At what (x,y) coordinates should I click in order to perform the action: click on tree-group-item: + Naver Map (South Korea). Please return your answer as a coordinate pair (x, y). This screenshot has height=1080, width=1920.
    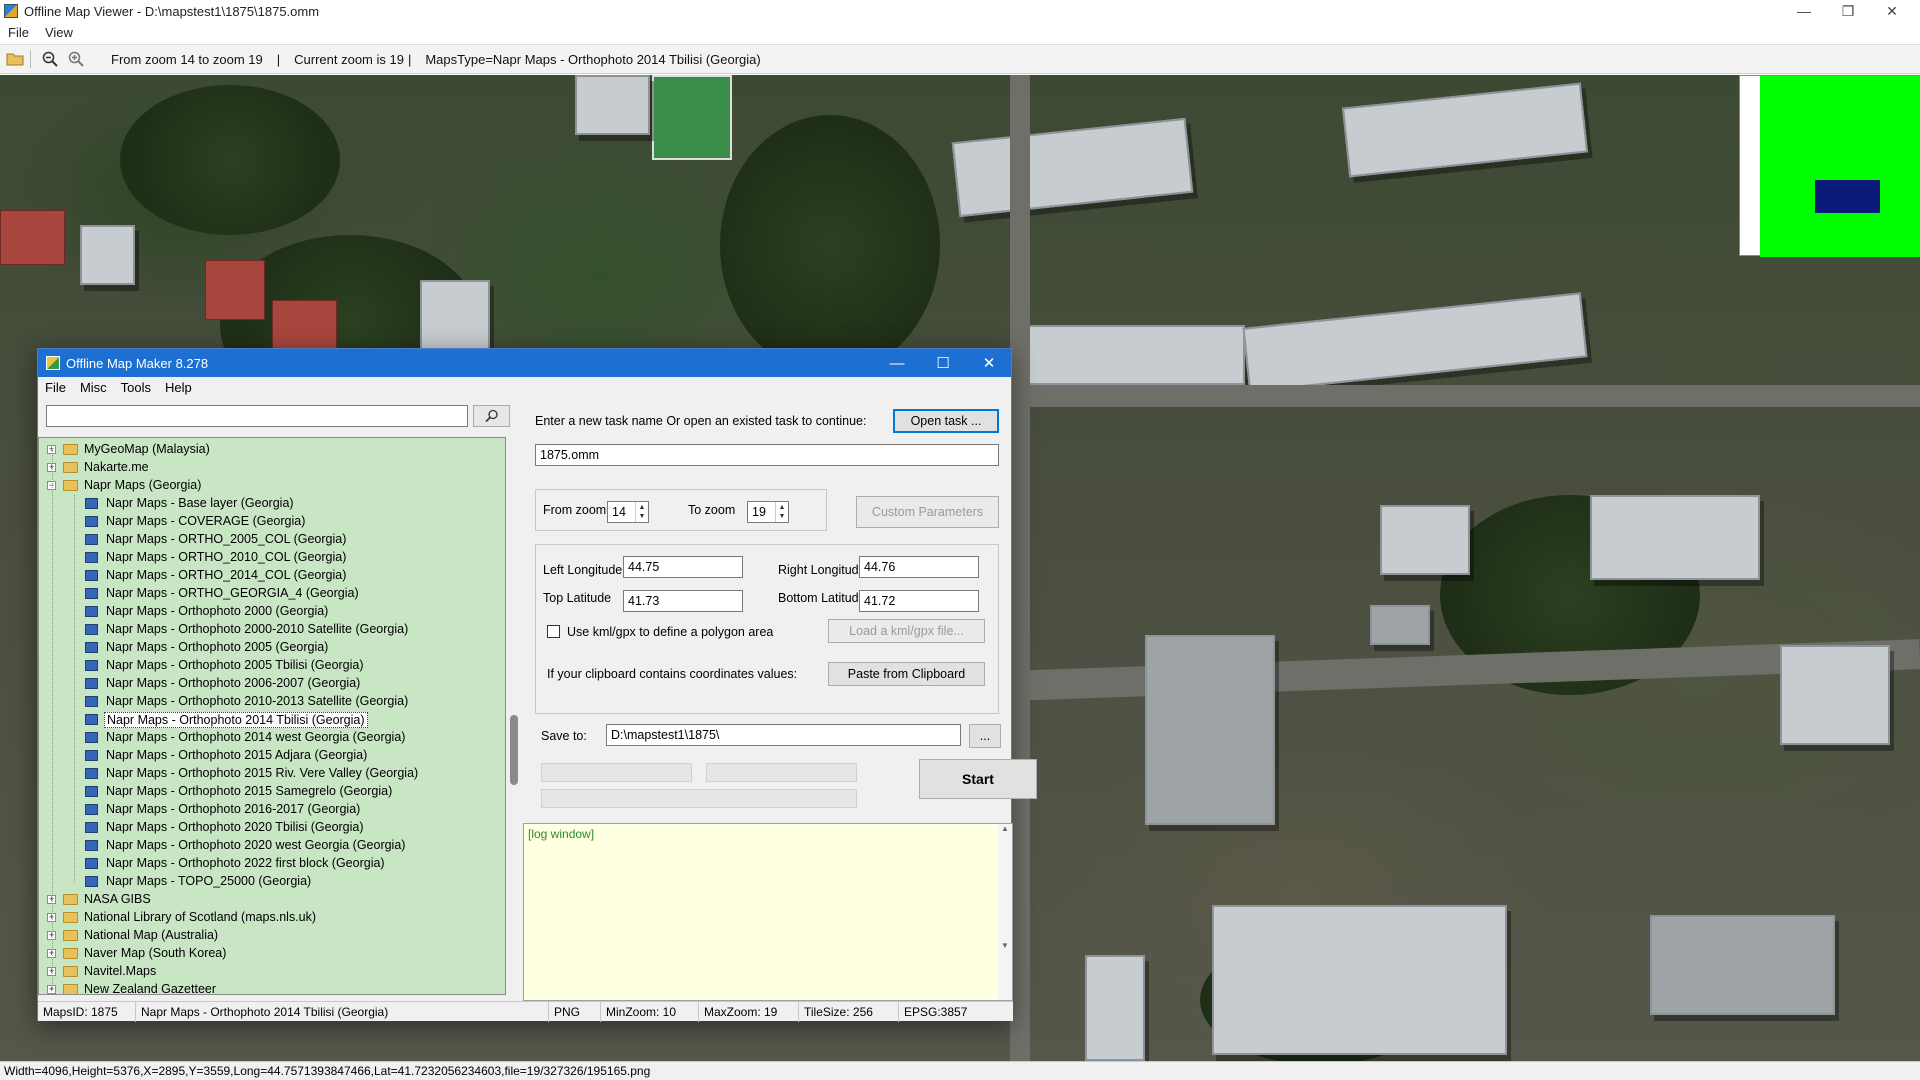
    Looking at the image, I should click on (272, 954).